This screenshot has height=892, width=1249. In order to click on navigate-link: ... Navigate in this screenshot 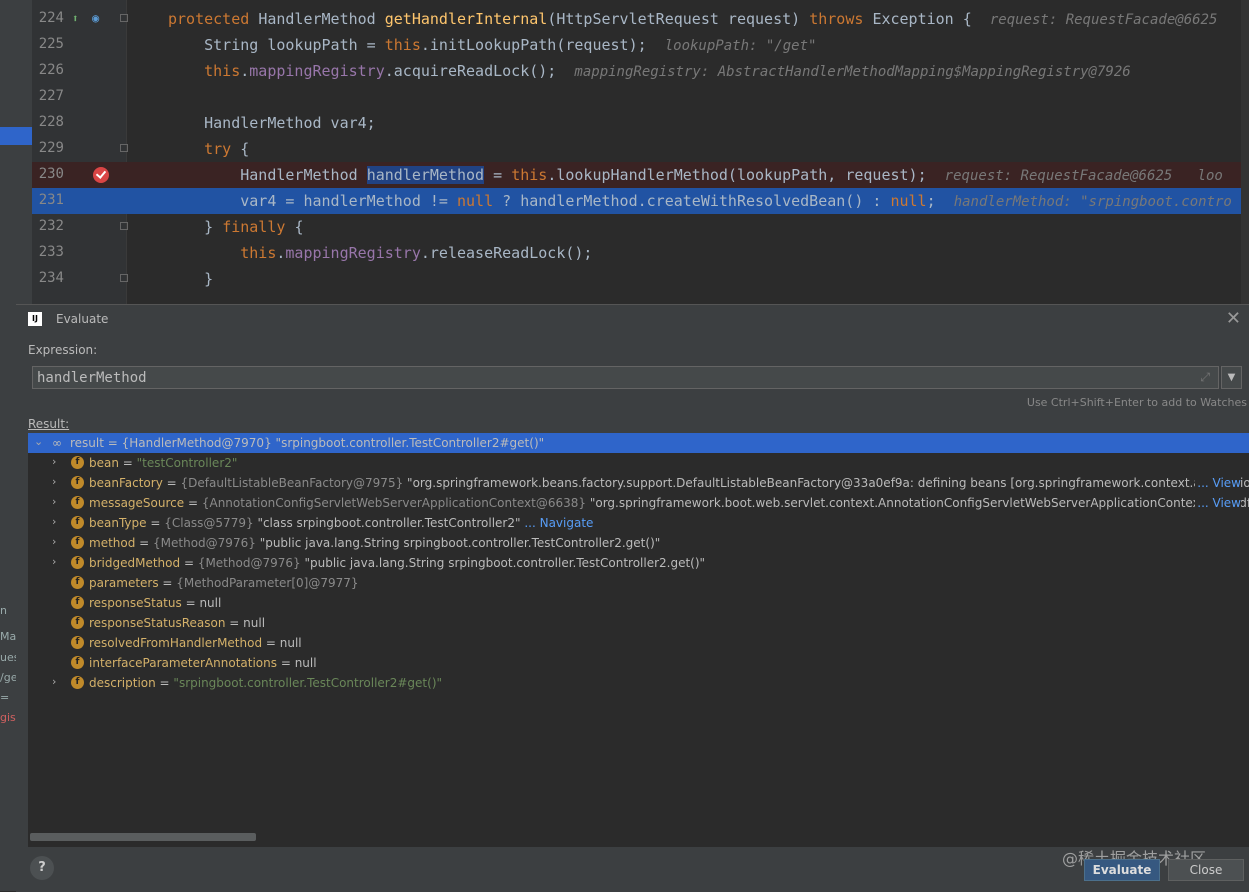, I will do `click(558, 523)`.